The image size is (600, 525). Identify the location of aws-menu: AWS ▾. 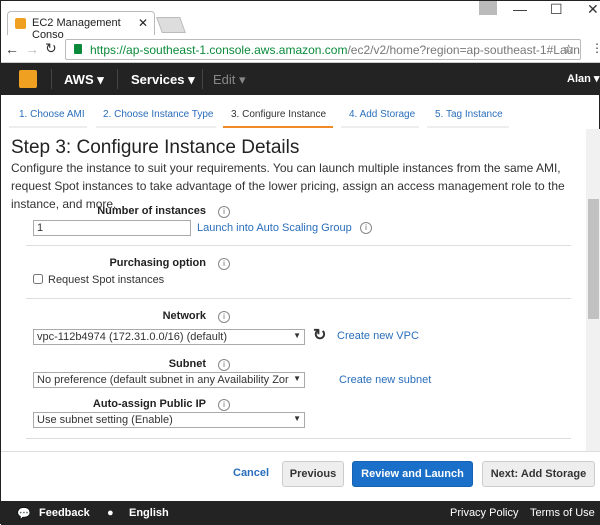
(84, 80).